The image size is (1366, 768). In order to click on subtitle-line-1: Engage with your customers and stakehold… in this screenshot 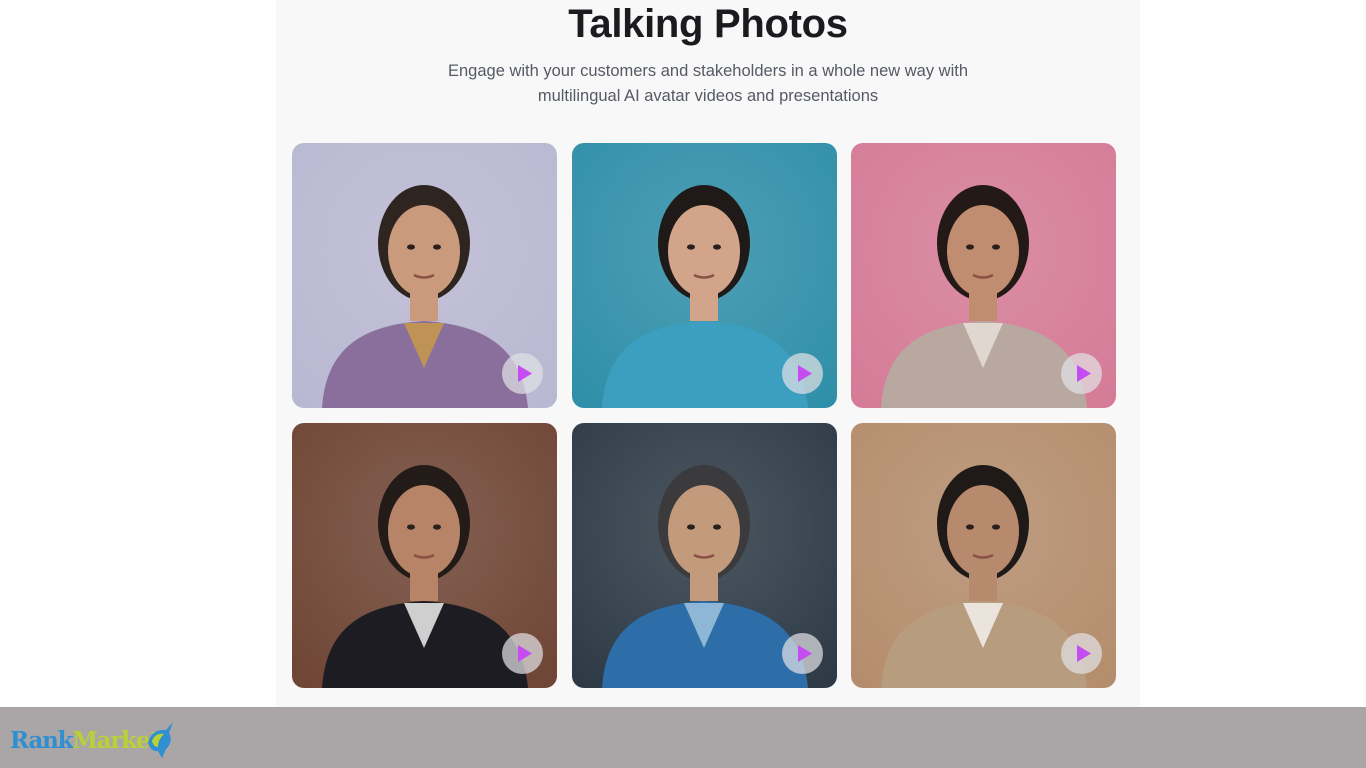, I will do `click(708, 71)`.